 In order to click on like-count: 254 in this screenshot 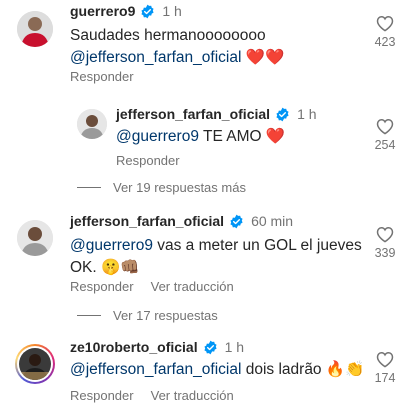, I will do `click(385, 145)`.